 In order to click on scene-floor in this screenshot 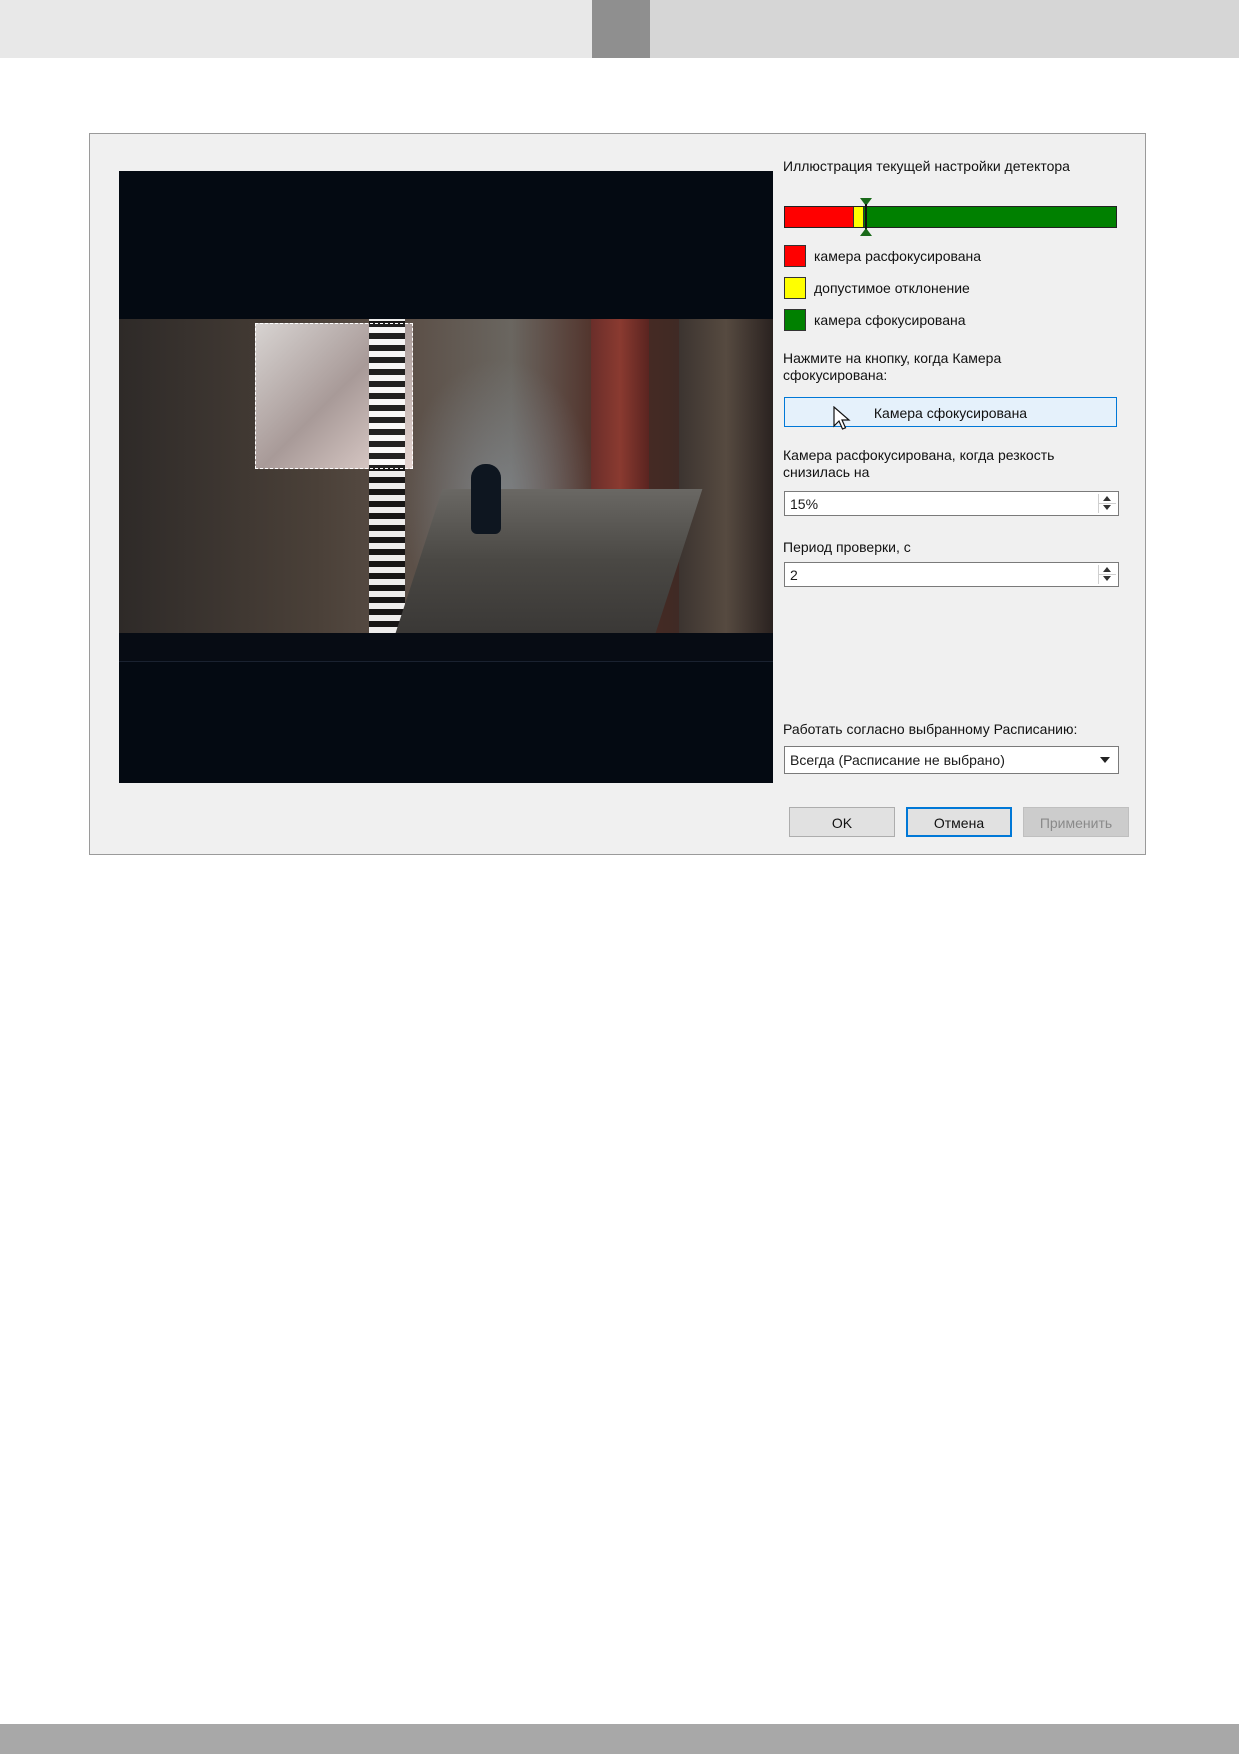, I will do `click(549, 561)`.